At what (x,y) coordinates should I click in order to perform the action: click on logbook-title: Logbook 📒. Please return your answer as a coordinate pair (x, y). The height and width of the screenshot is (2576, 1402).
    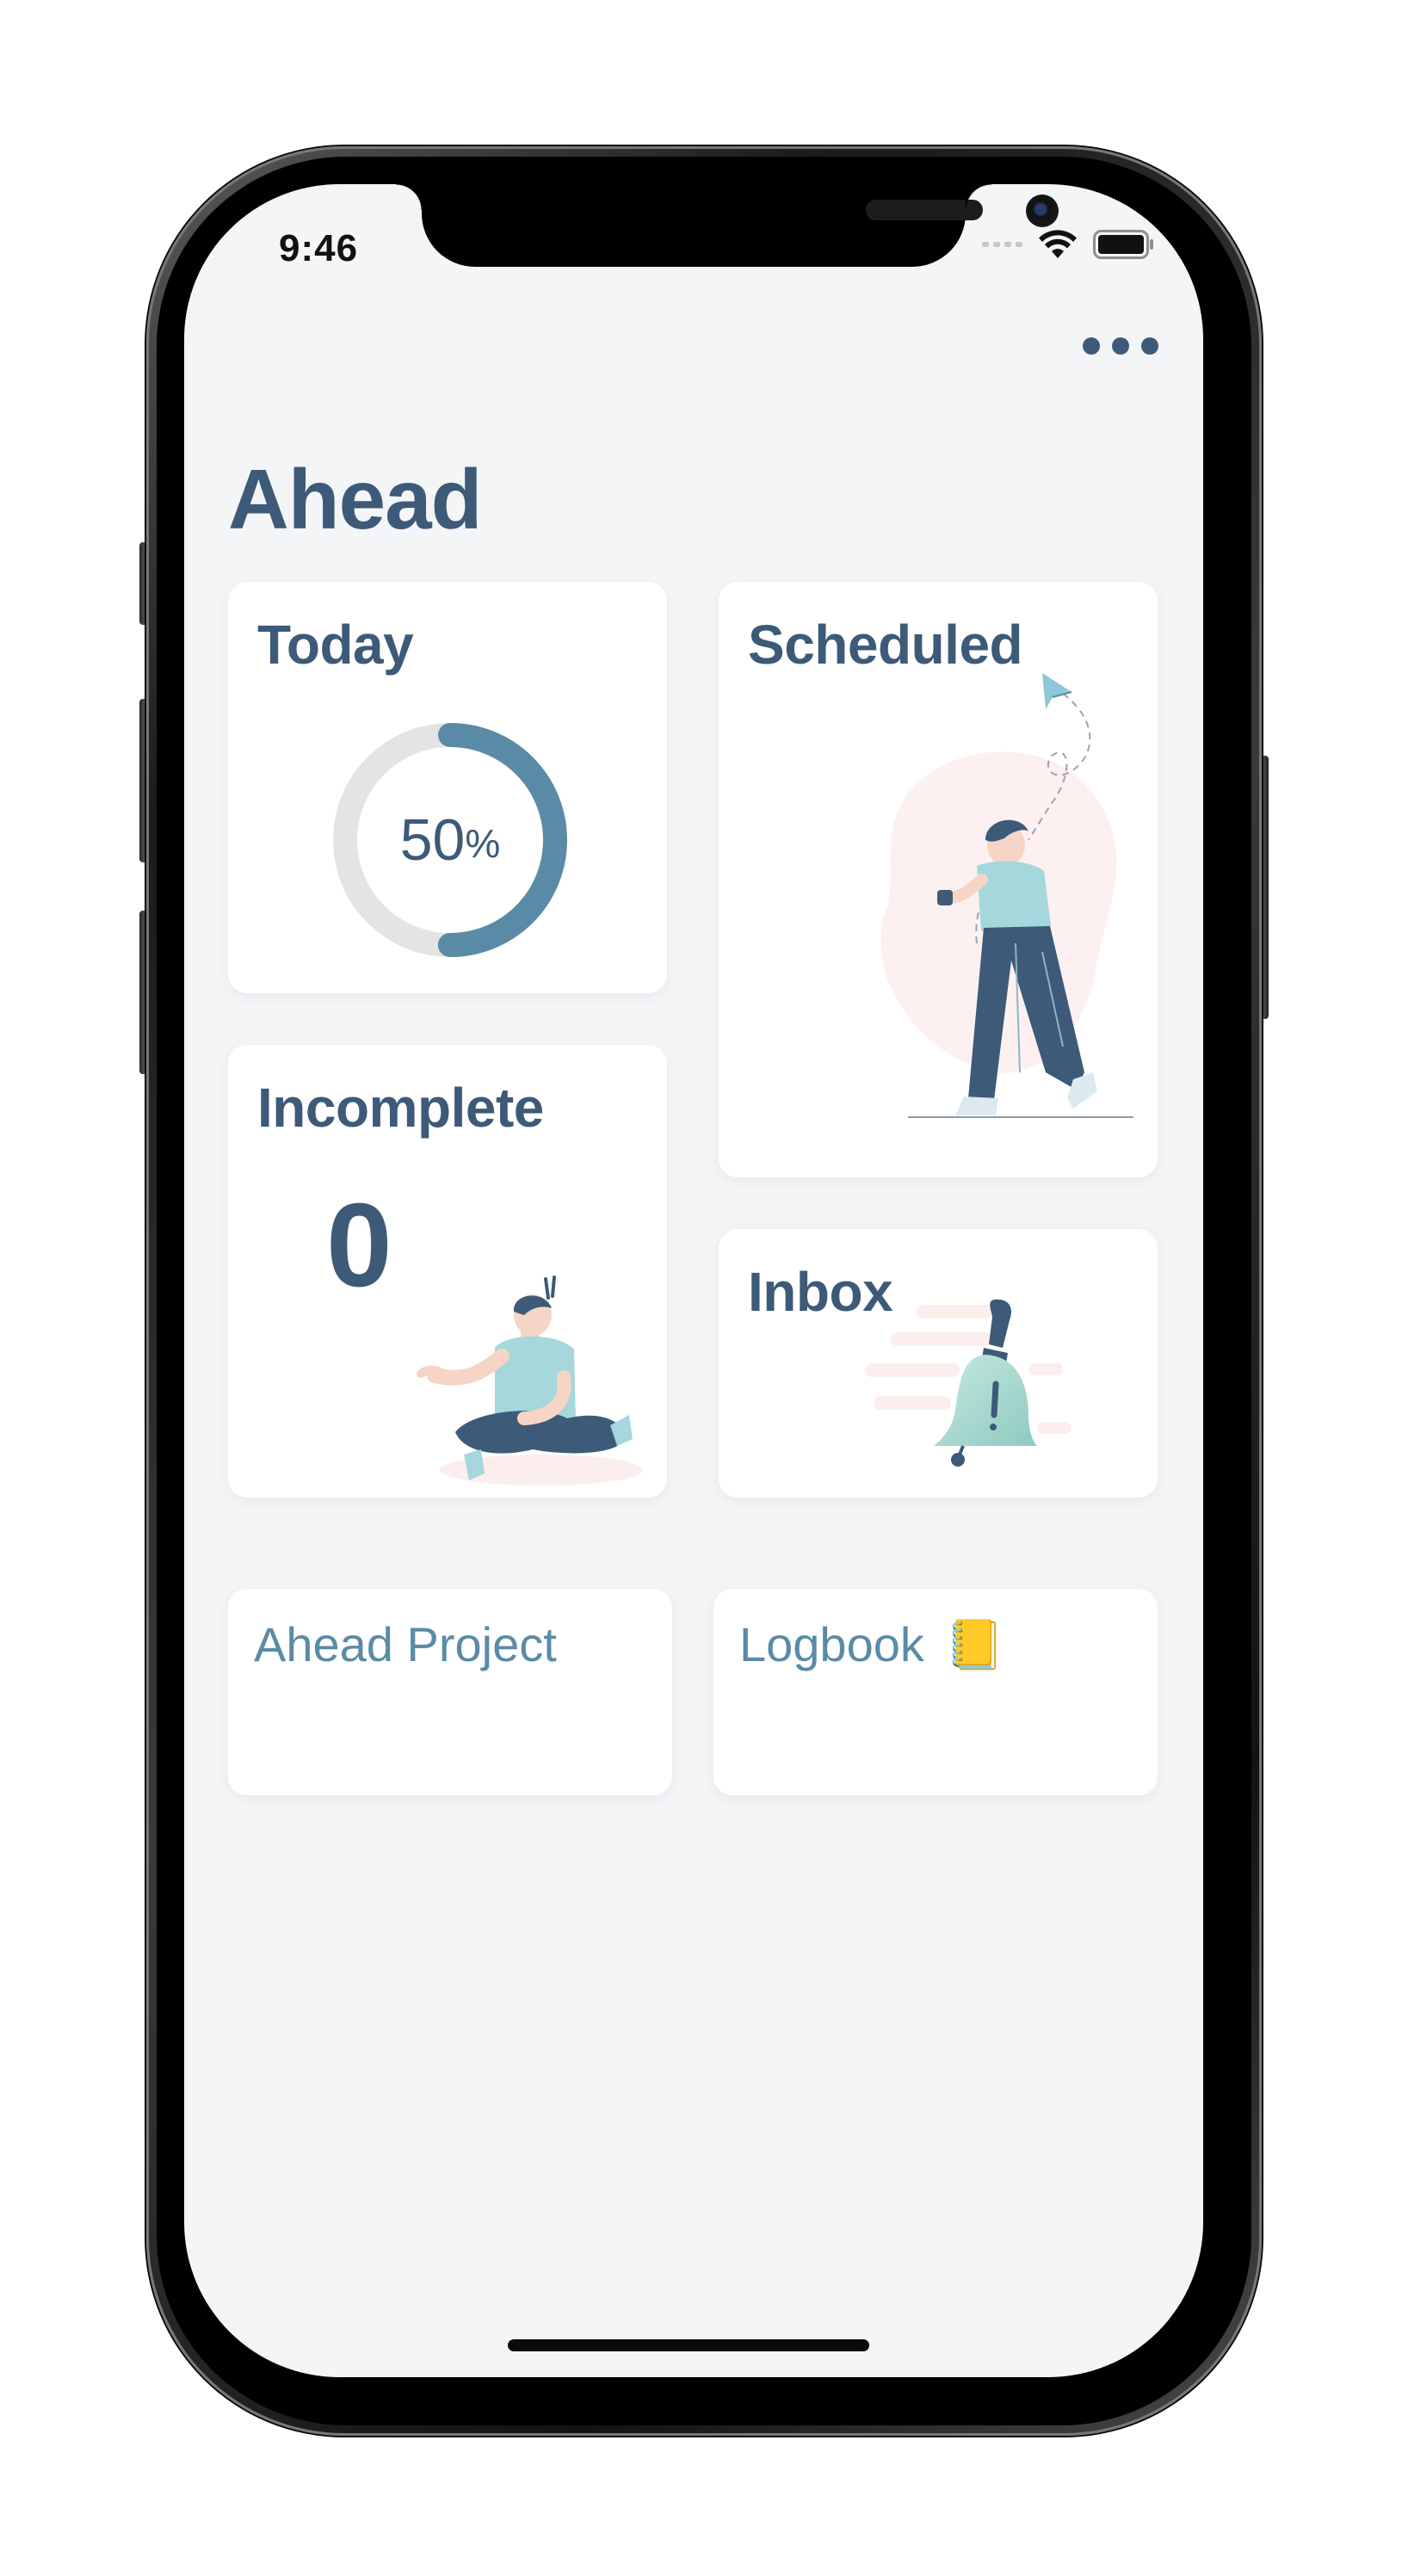
    Looking at the image, I should click on (871, 1644).